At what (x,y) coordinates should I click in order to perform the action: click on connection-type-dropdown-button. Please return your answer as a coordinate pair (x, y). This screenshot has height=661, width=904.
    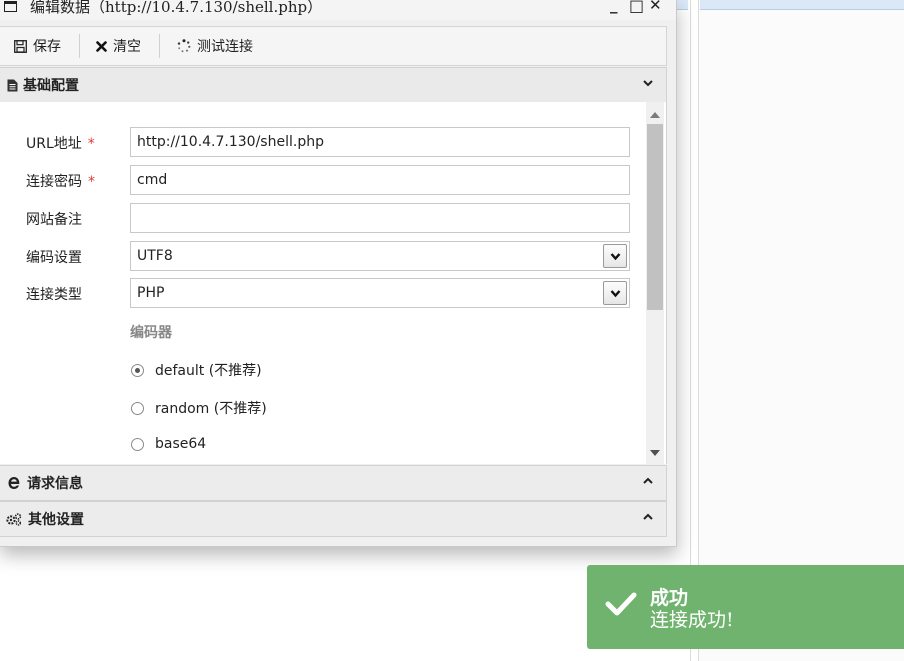
    Looking at the image, I should click on (615, 293).